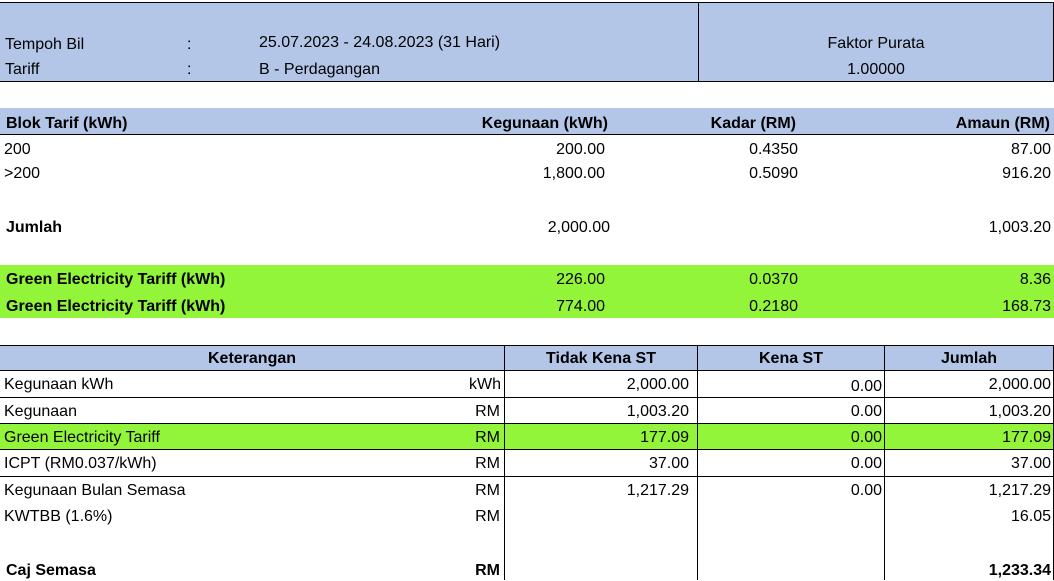  What do you see at coordinates (22, 173) in the screenshot?
I see `blok-row-2-blok: >200` at bounding box center [22, 173].